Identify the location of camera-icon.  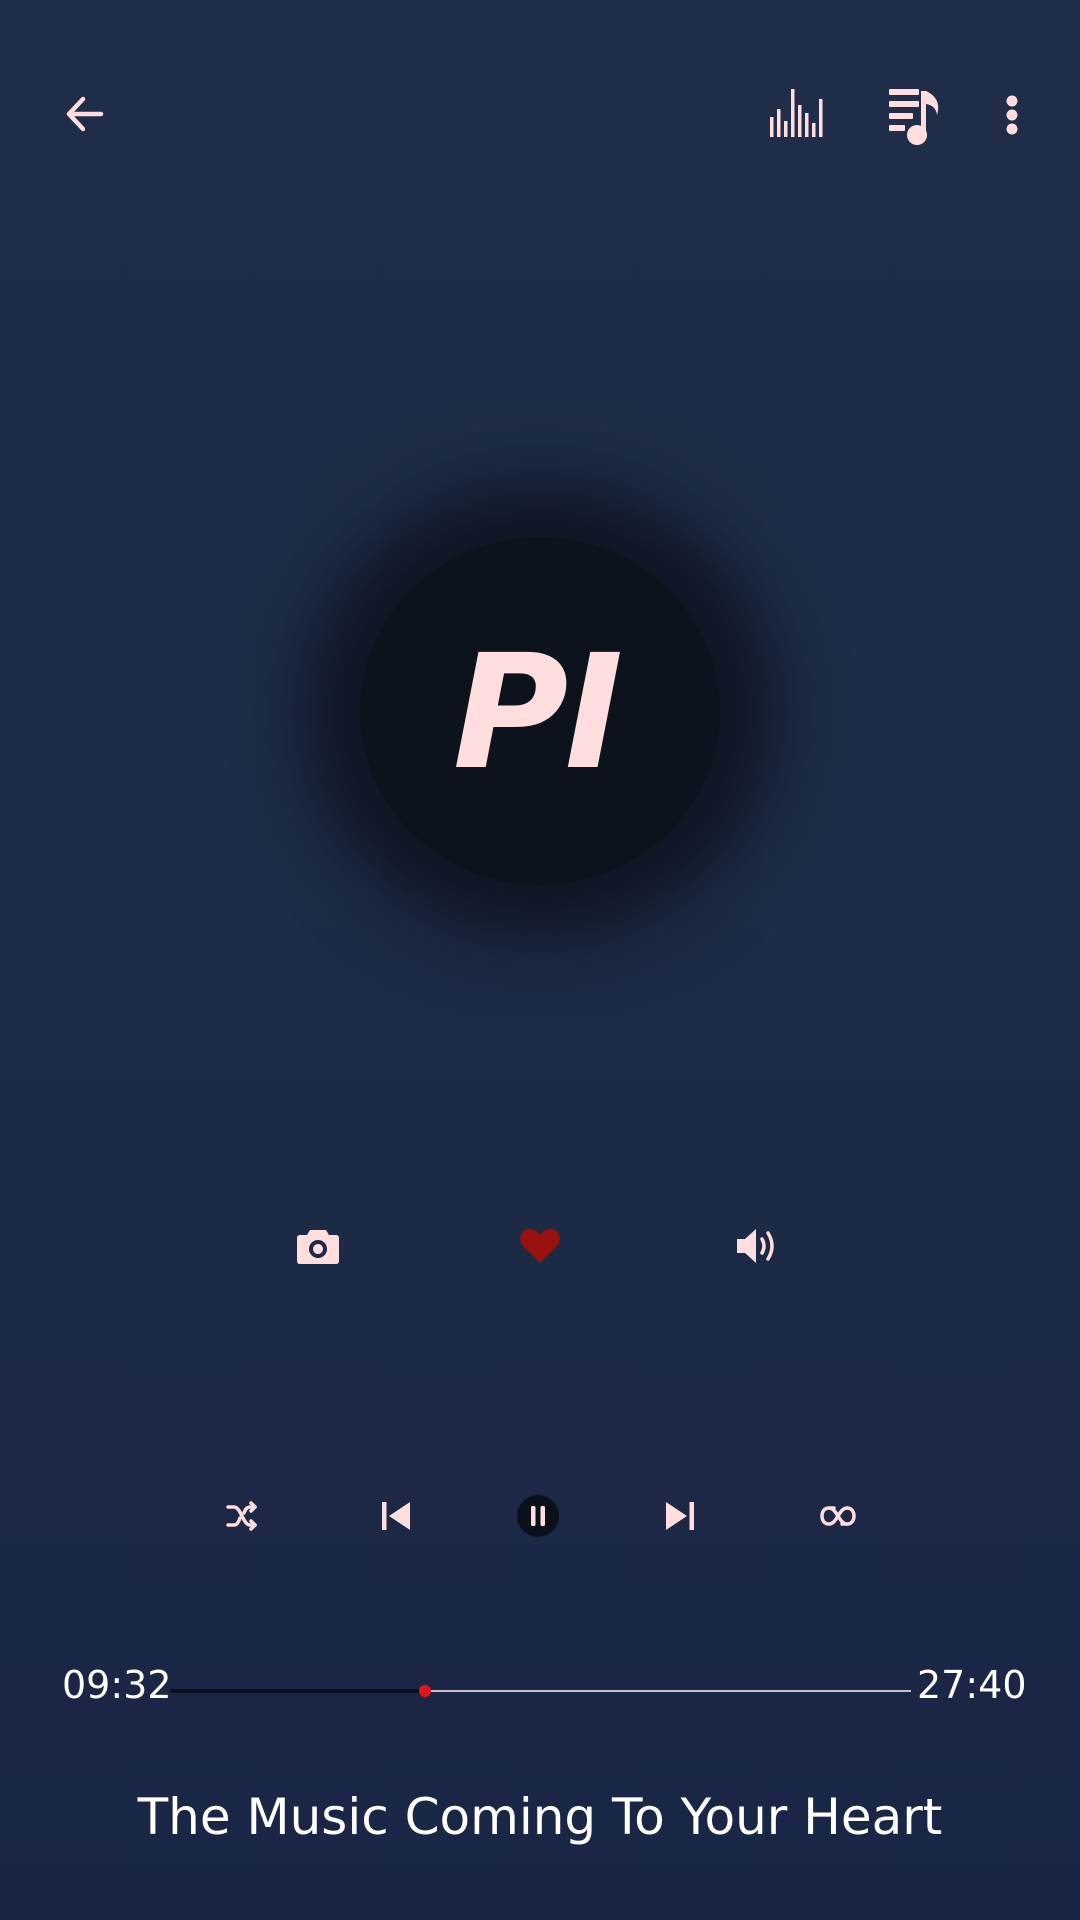
(318, 1247).